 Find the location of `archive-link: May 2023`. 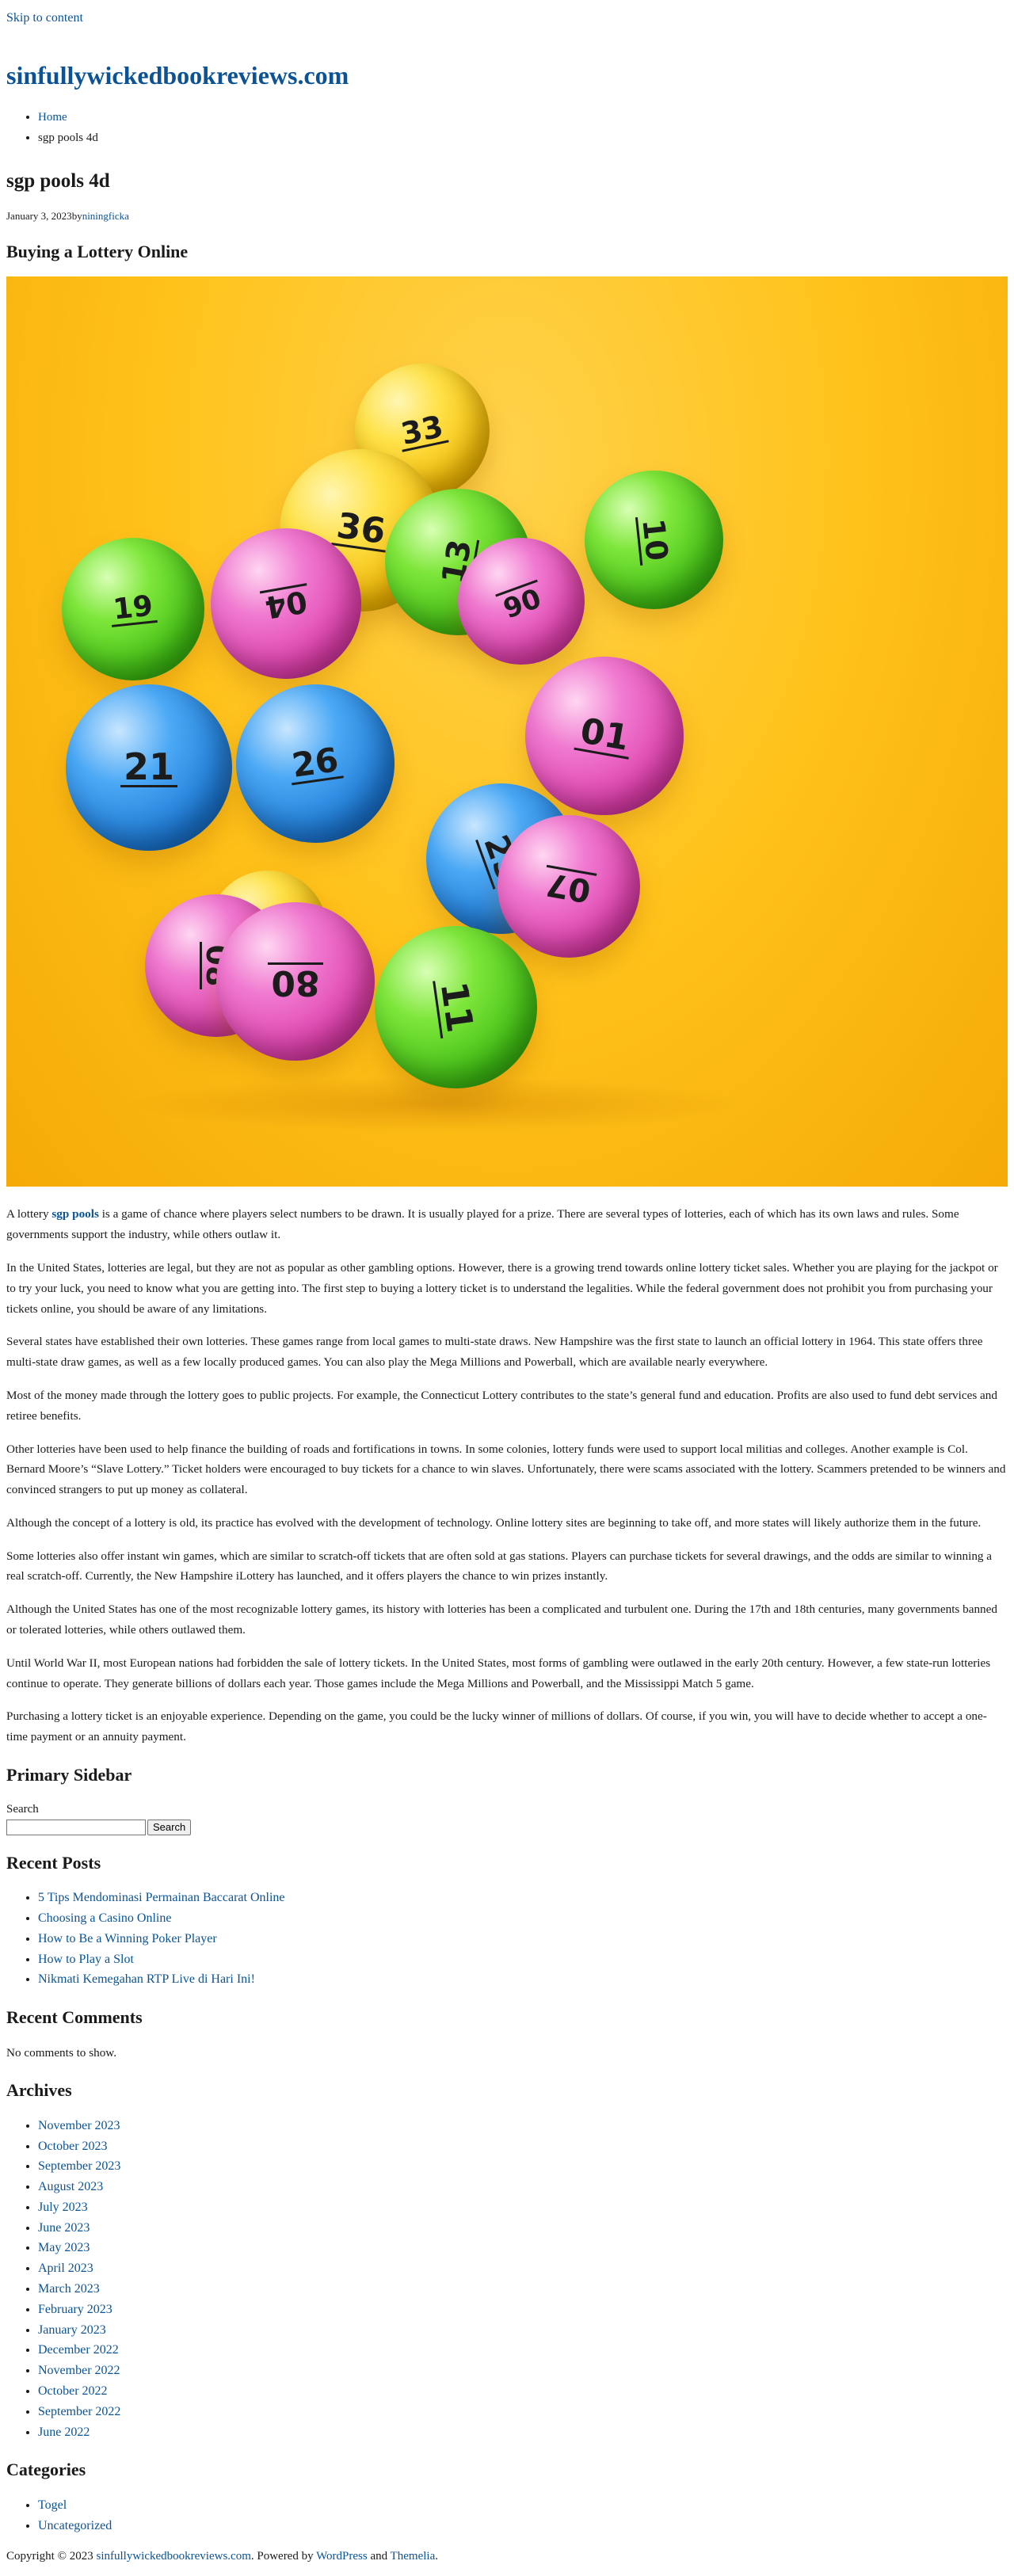

archive-link: May 2023 is located at coordinates (64, 2247).